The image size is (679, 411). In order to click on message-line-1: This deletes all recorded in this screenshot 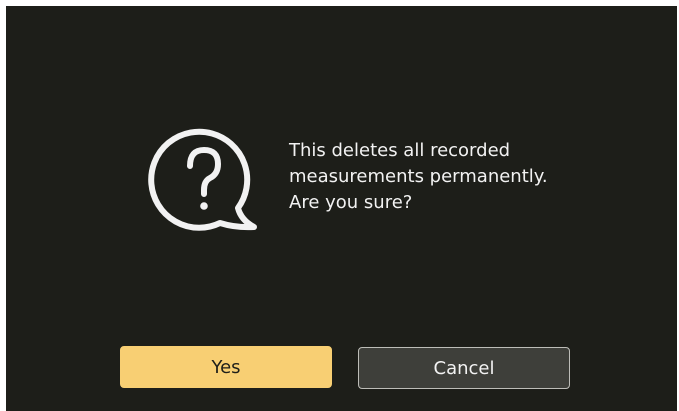, I will do `click(400, 150)`.